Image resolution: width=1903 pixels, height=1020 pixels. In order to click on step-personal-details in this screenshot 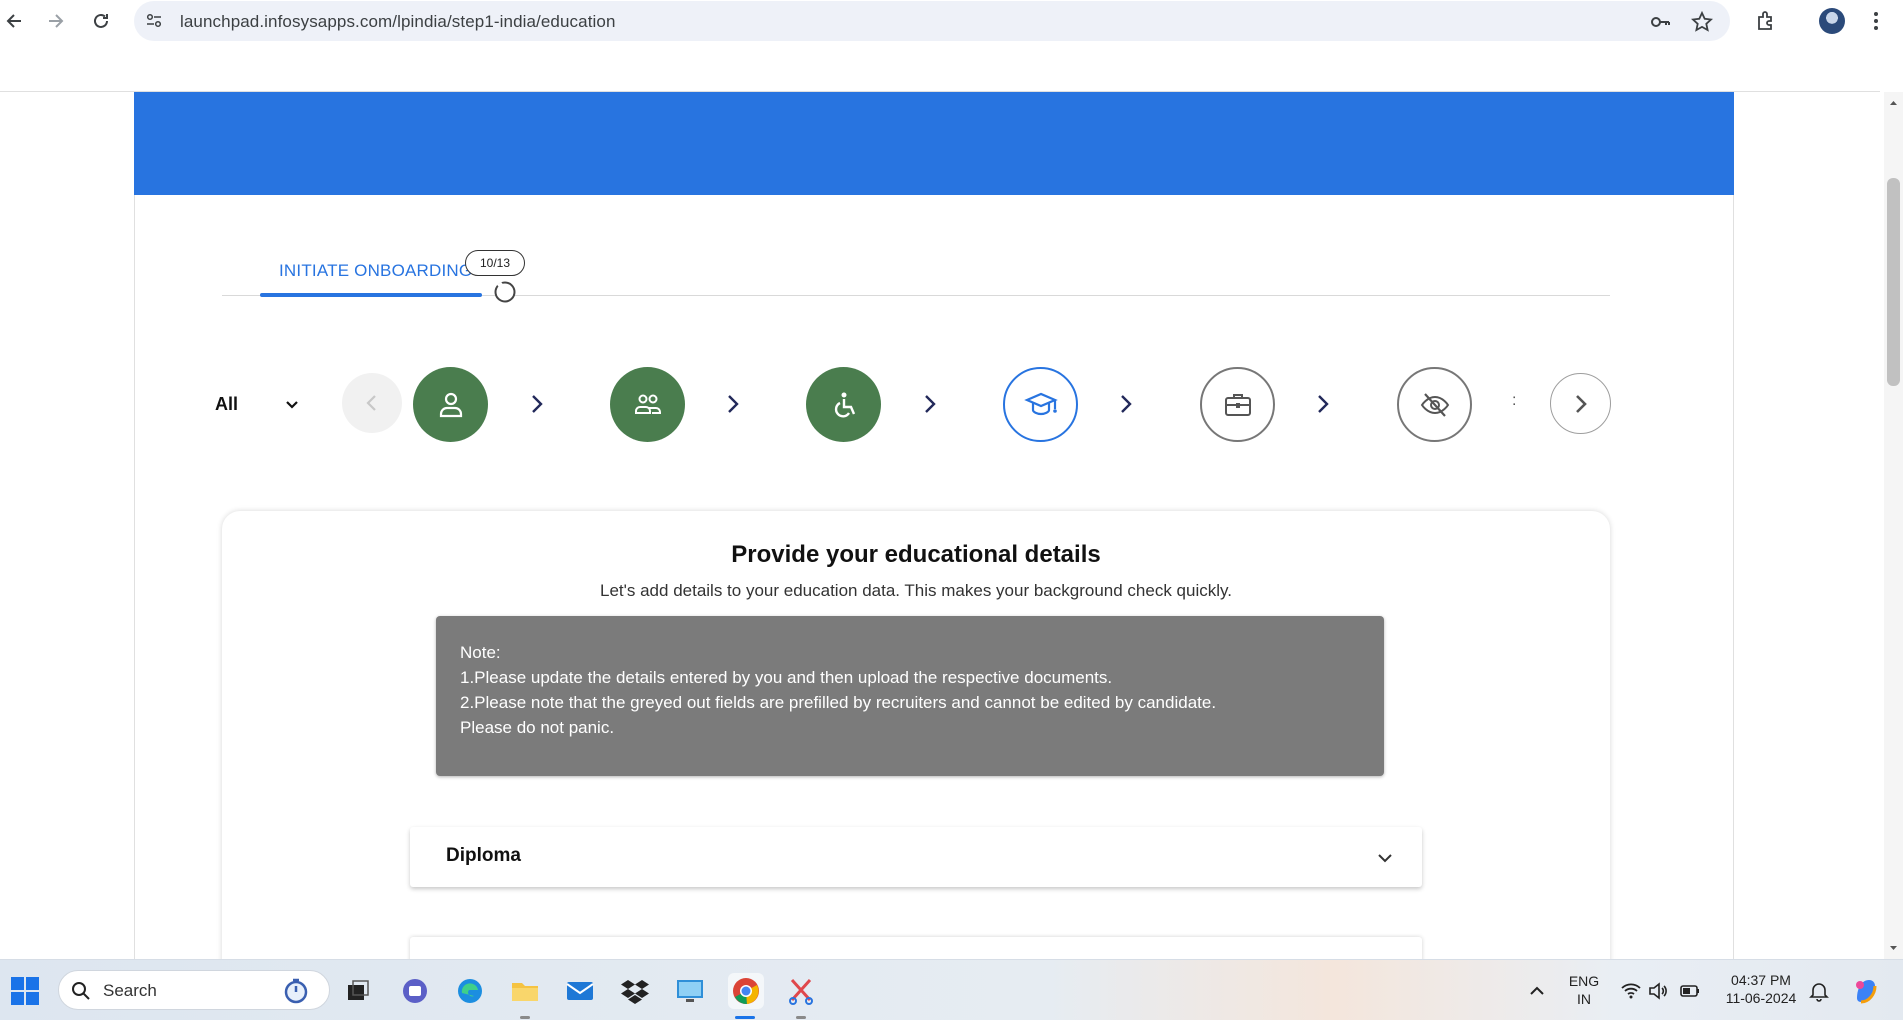, I will do `click(450, 404)`.